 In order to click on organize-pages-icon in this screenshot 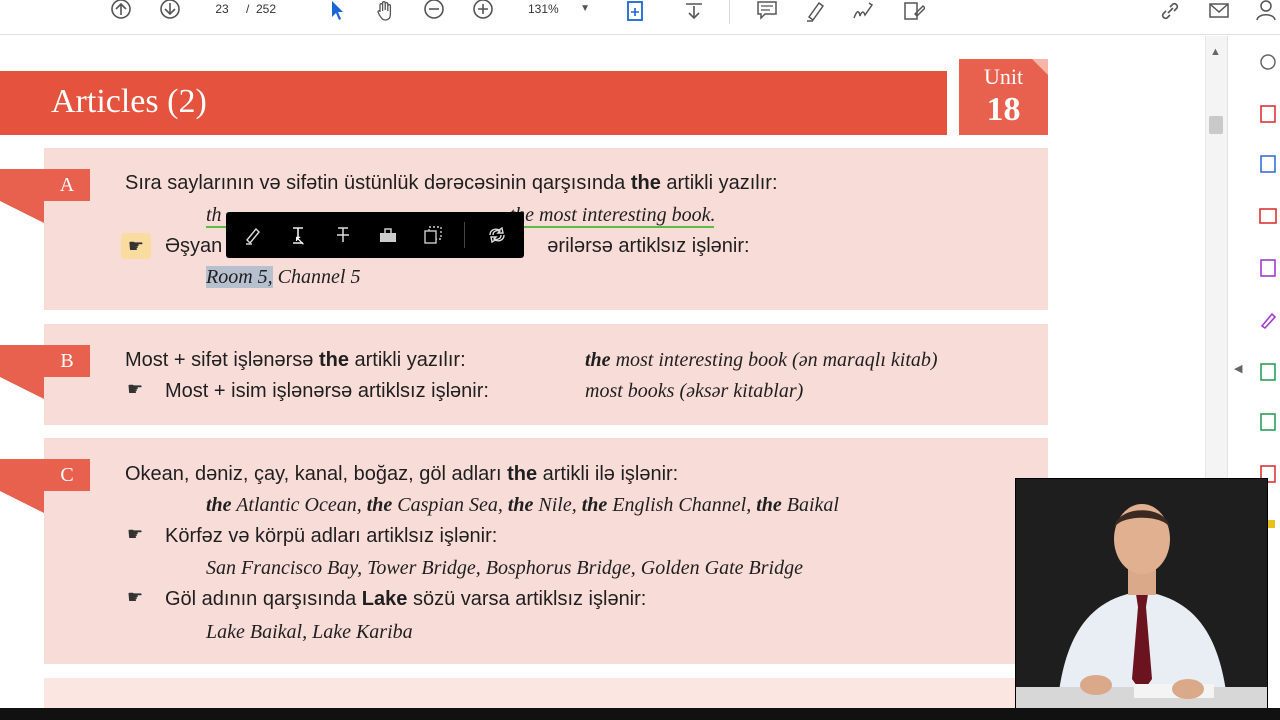, I will do `click(1268, 268)`.